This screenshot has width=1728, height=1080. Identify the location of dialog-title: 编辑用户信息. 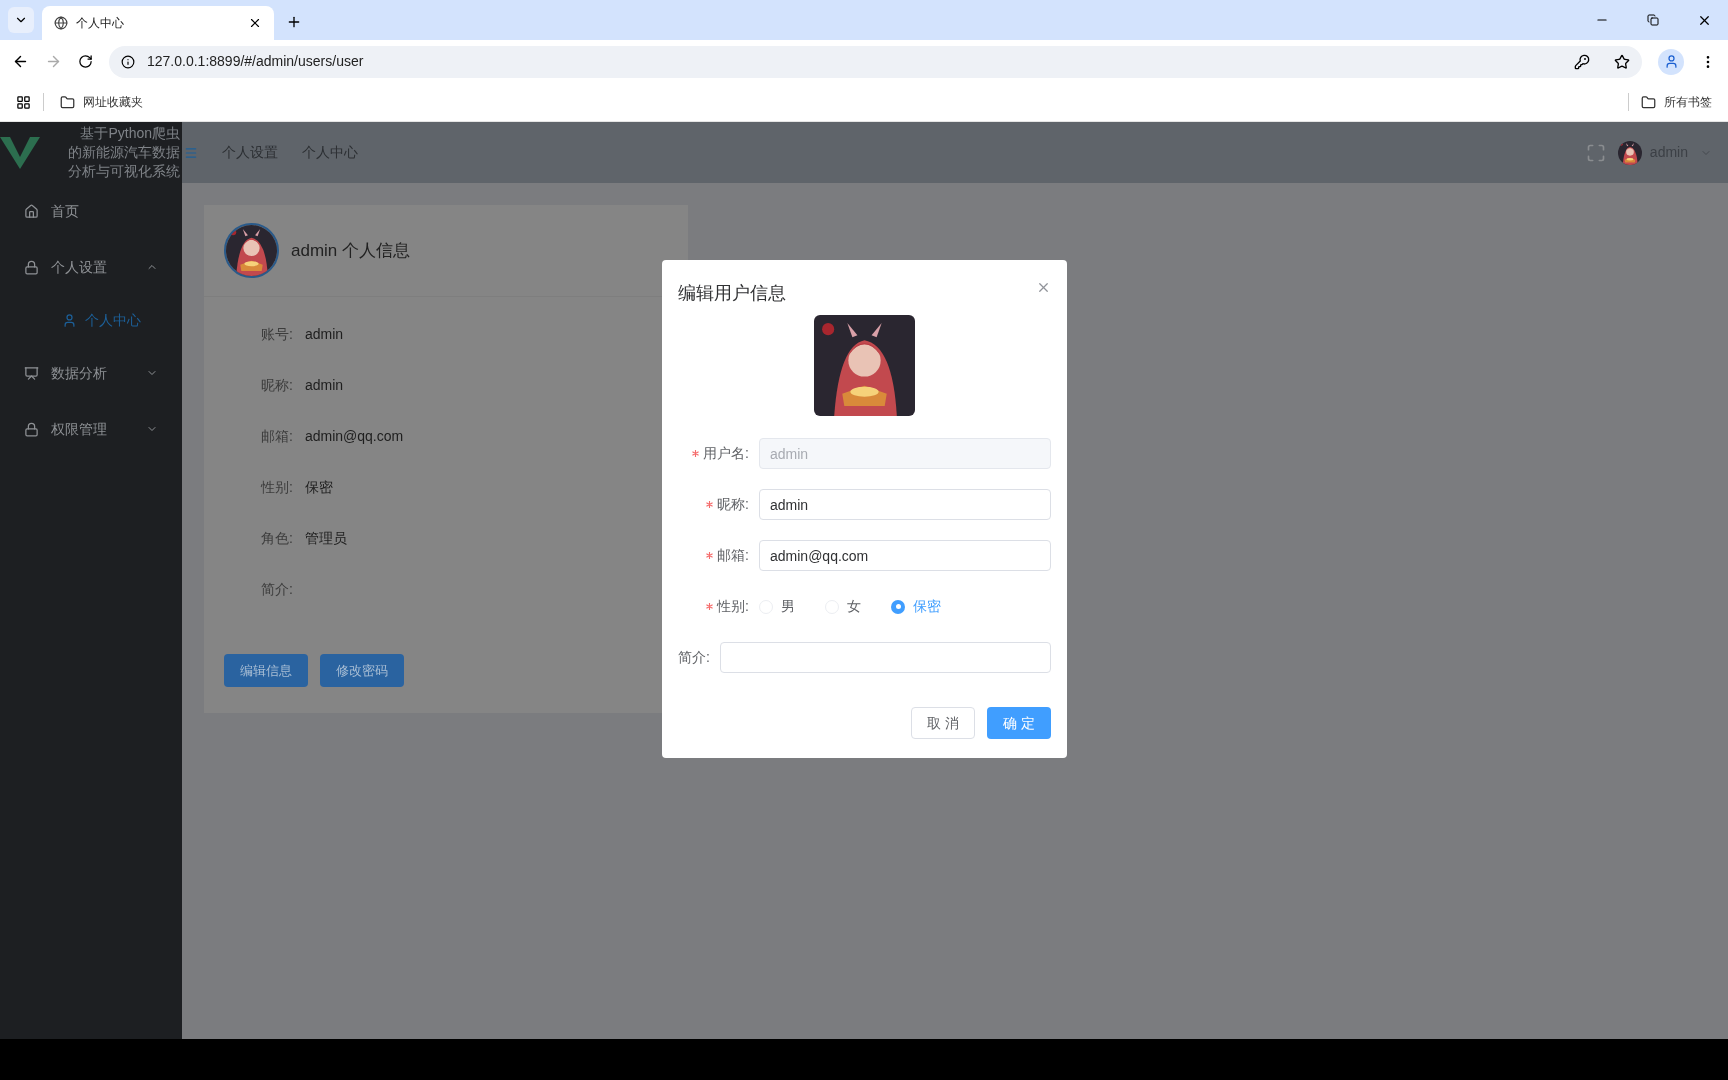
(732, 293).